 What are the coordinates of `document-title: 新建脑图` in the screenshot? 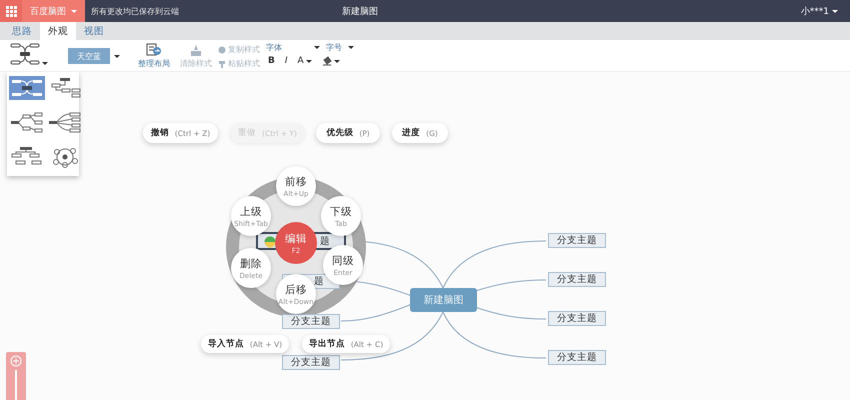 It's located at (360, 12).